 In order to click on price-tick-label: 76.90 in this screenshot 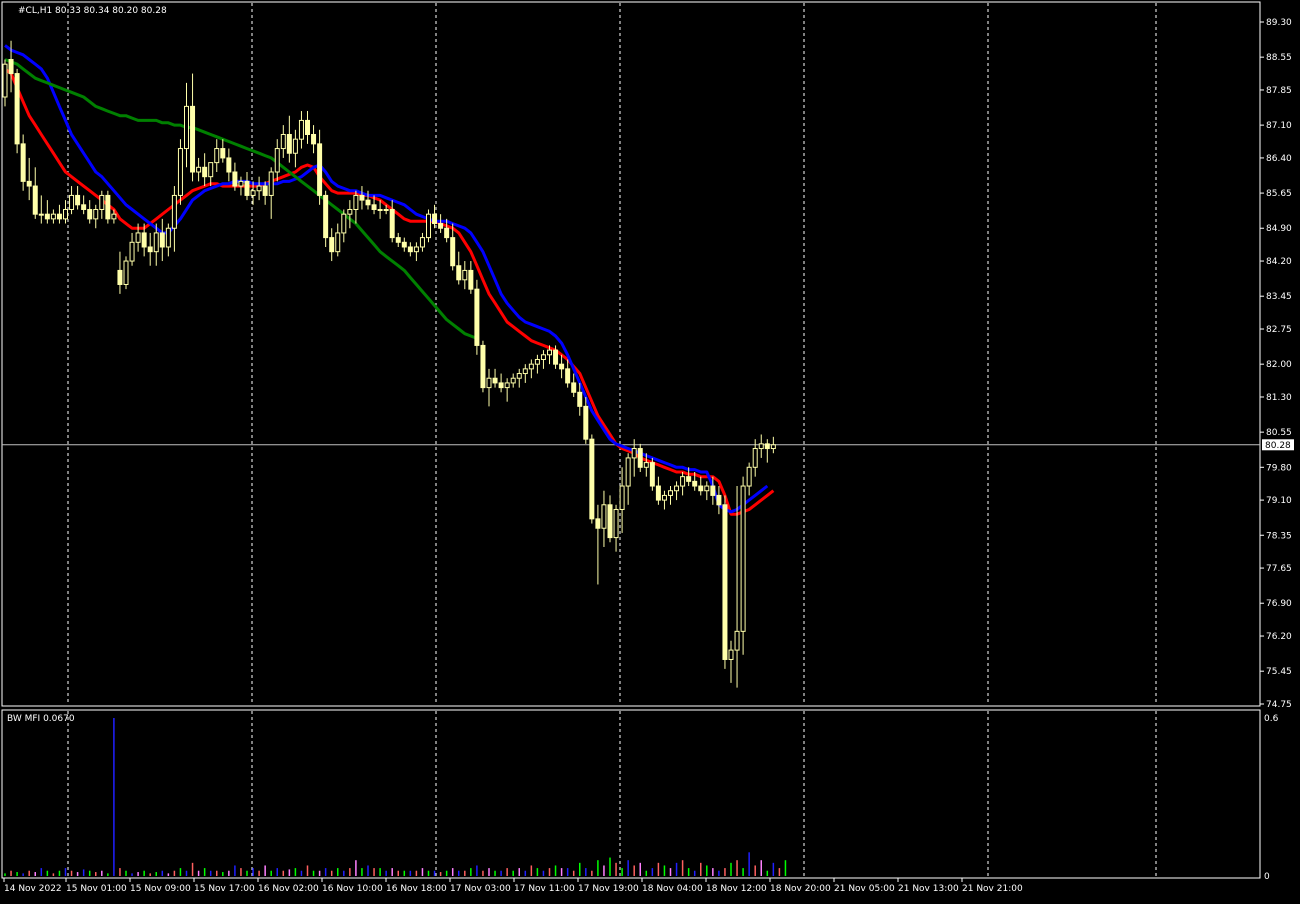, I will do `click(1279, 604)`.